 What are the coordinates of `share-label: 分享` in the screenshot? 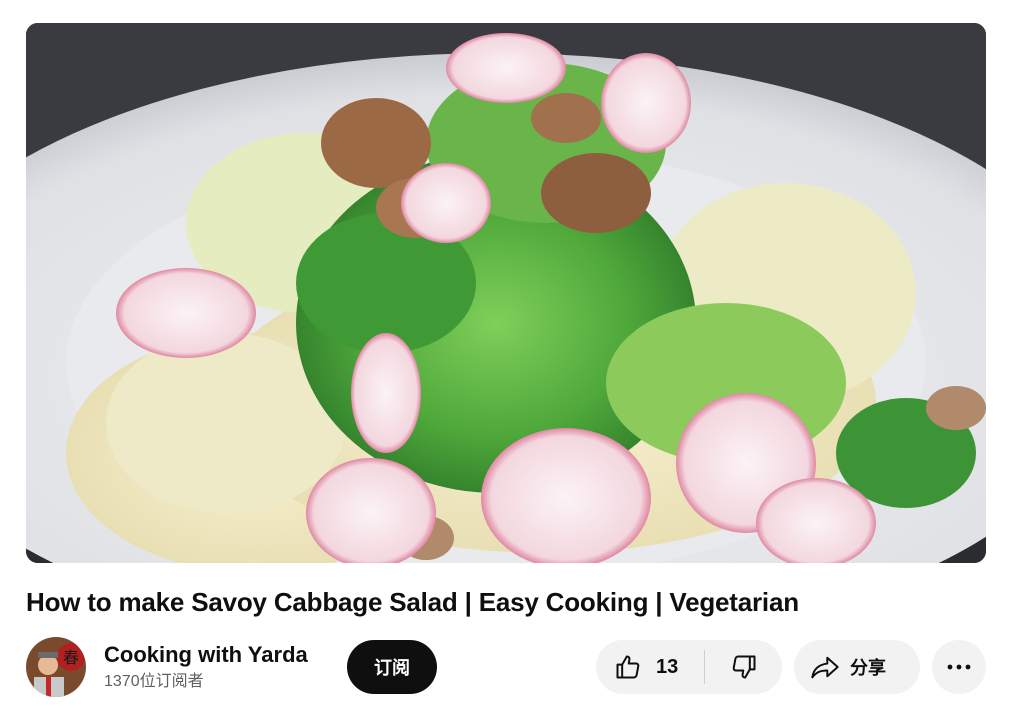 It's located at (868, 668).